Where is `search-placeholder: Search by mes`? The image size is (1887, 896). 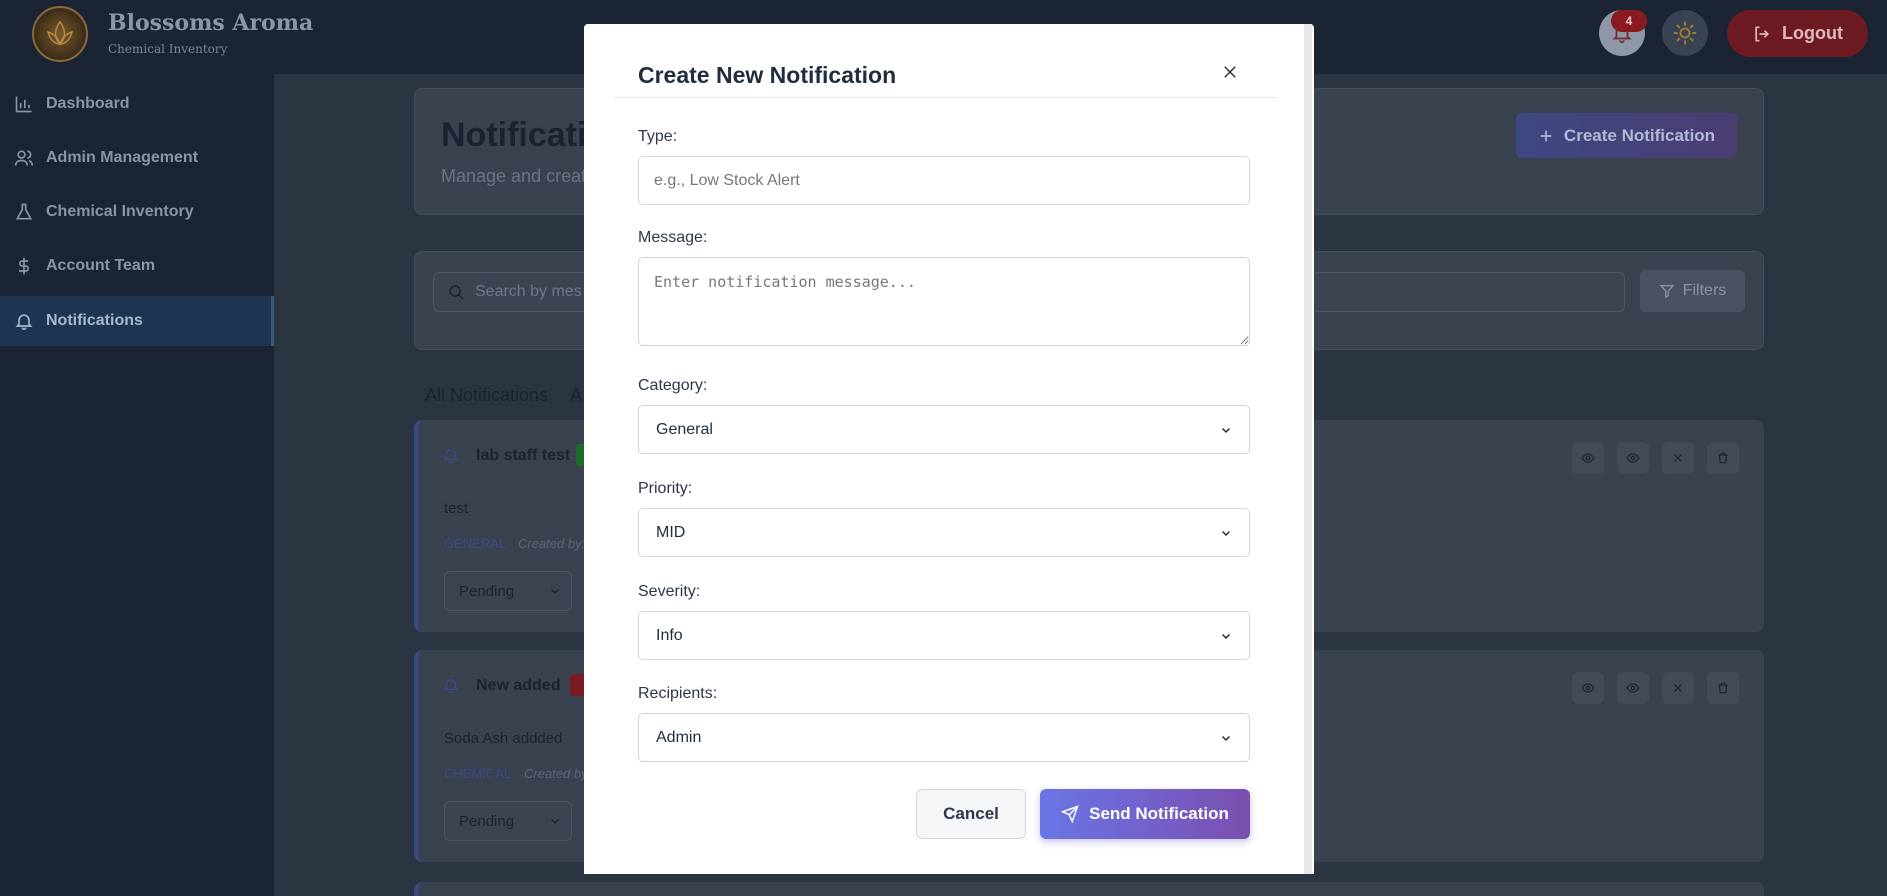
search-placeholder: Search by mes is located at coordinates (528, 291).